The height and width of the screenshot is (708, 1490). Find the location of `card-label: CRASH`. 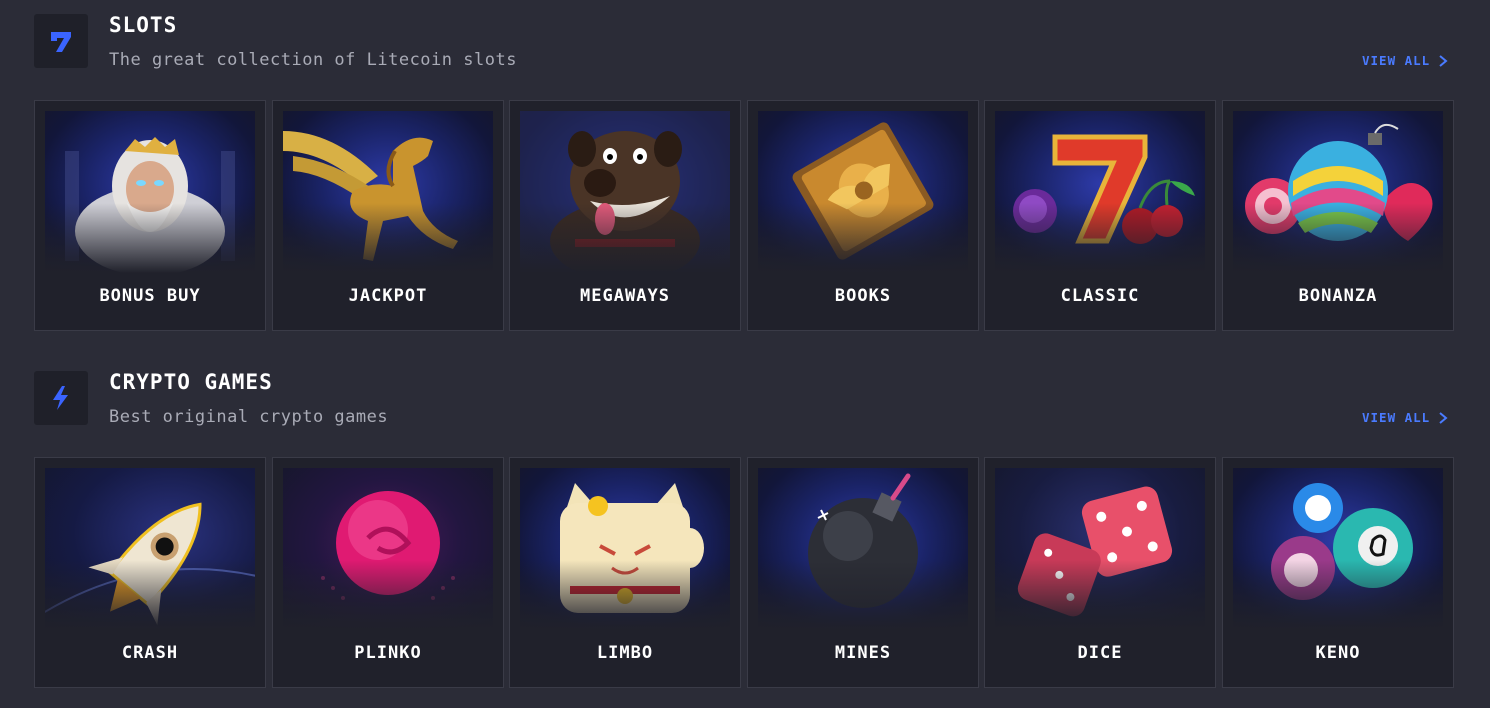

card-label: CRASH is located at coordinates (150, 653).